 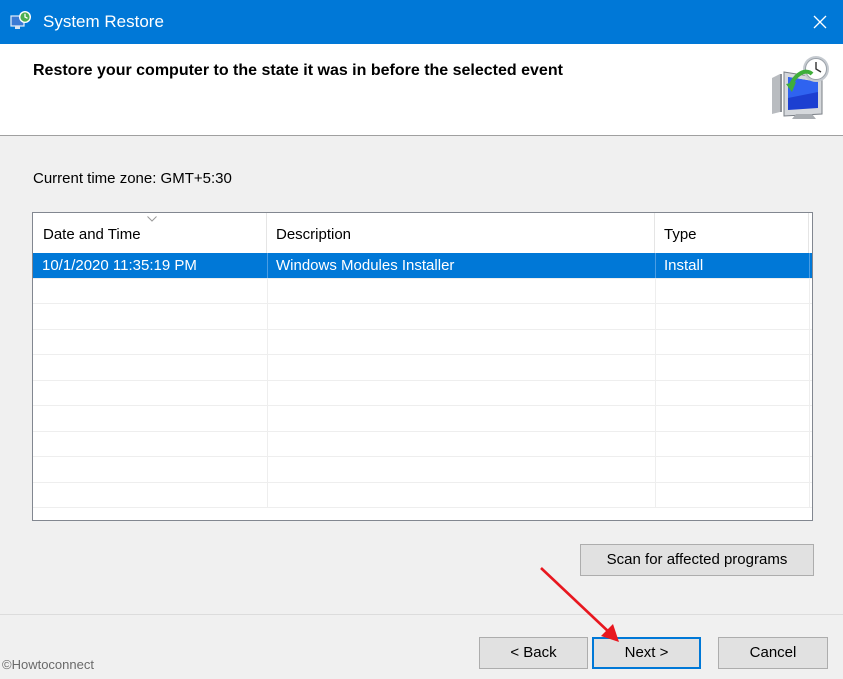 I want to click on title-bar: System Restore, so click(x=421, y=22).